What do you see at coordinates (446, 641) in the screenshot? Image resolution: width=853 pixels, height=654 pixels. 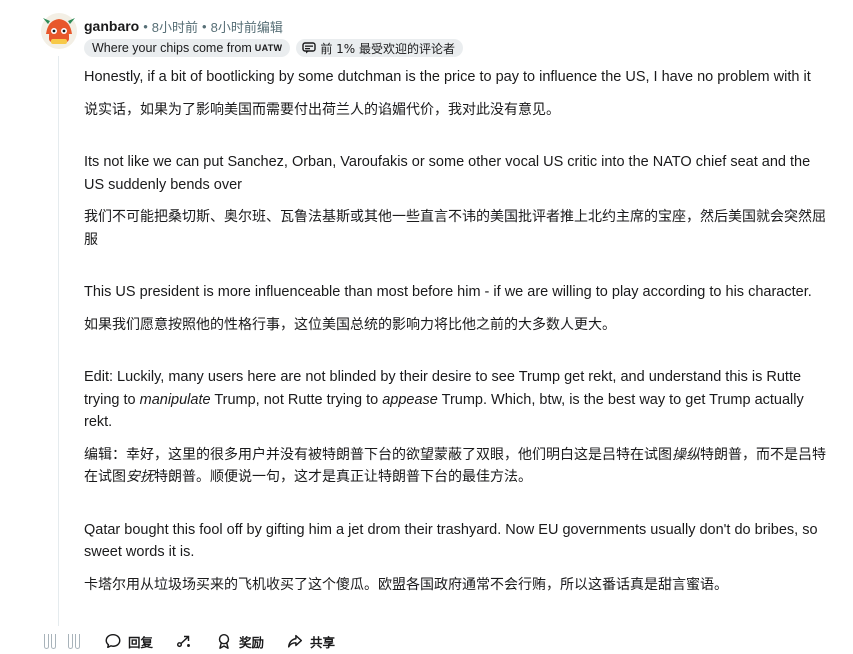 I see `comment-actions: 回复 奖励 共享` at bounding box center [446, 641].